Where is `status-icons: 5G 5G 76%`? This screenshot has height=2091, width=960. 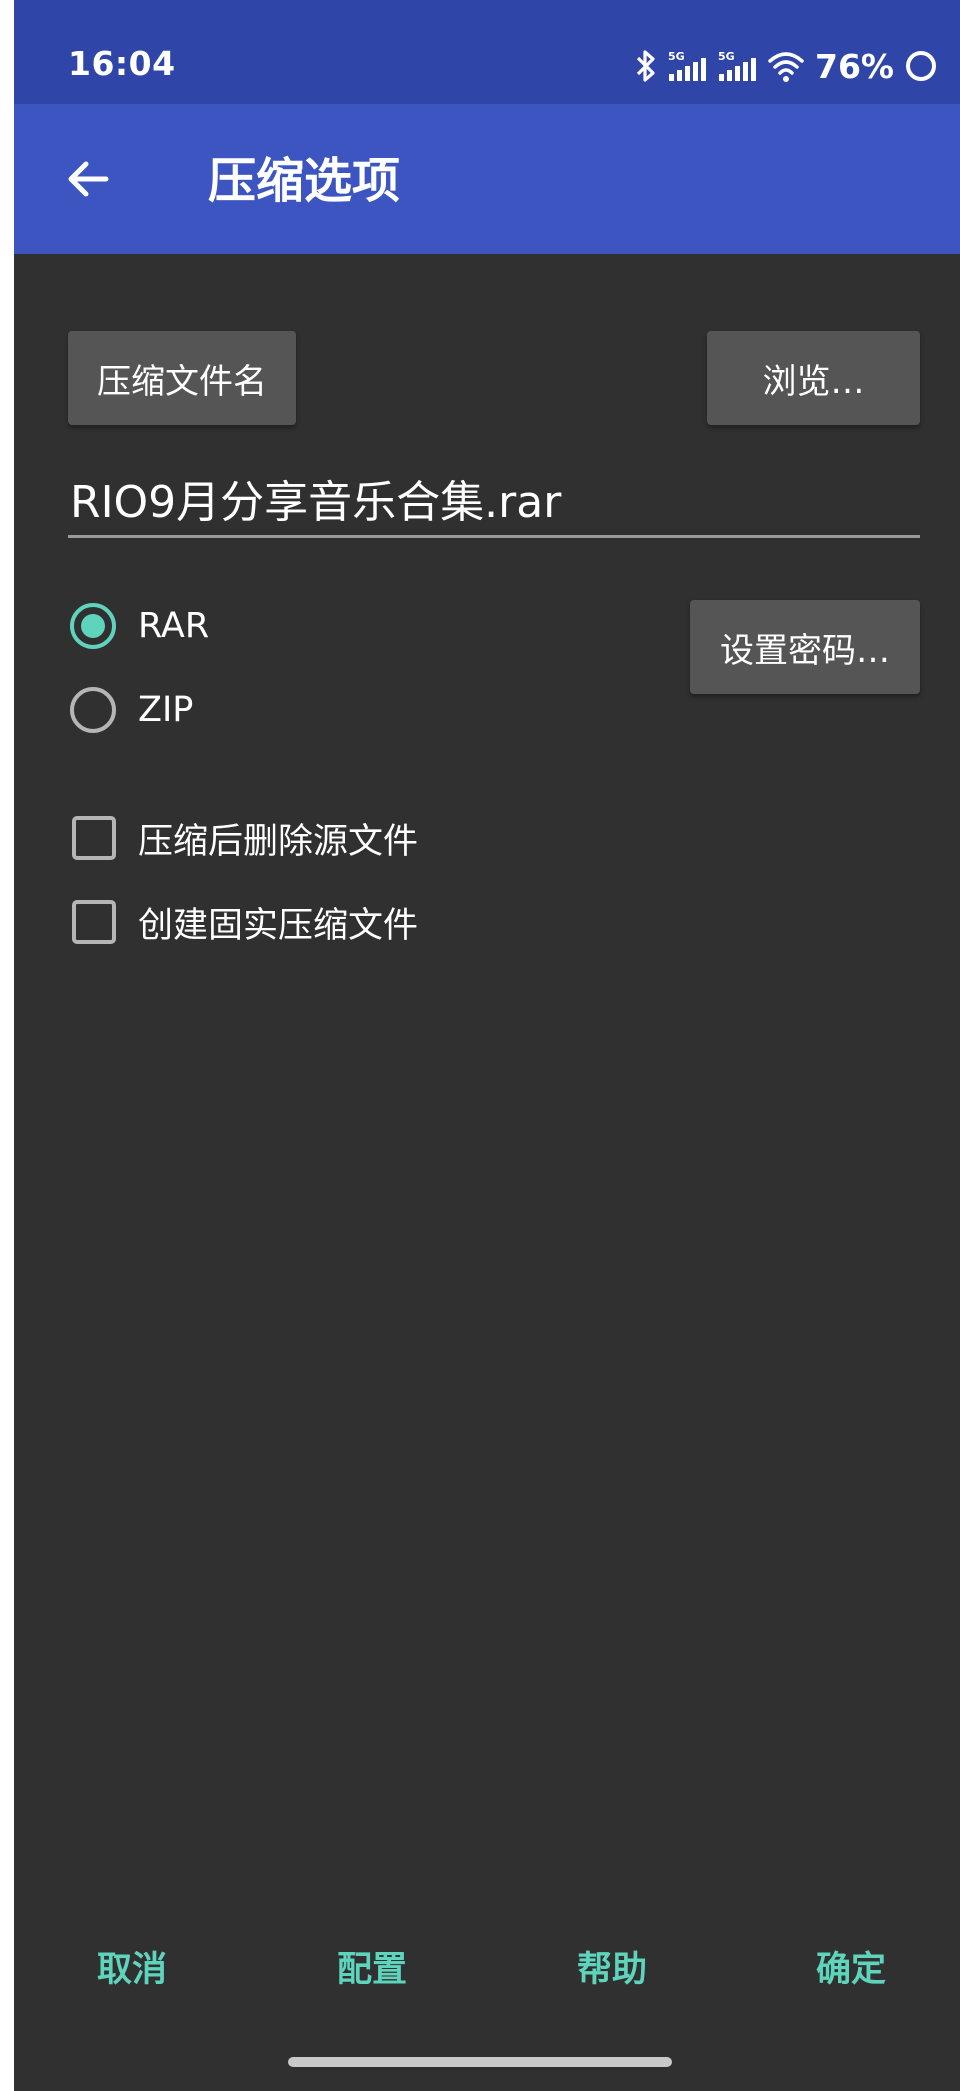
status-icons: 5G 5G 76% is located at coordinates (786, 66).